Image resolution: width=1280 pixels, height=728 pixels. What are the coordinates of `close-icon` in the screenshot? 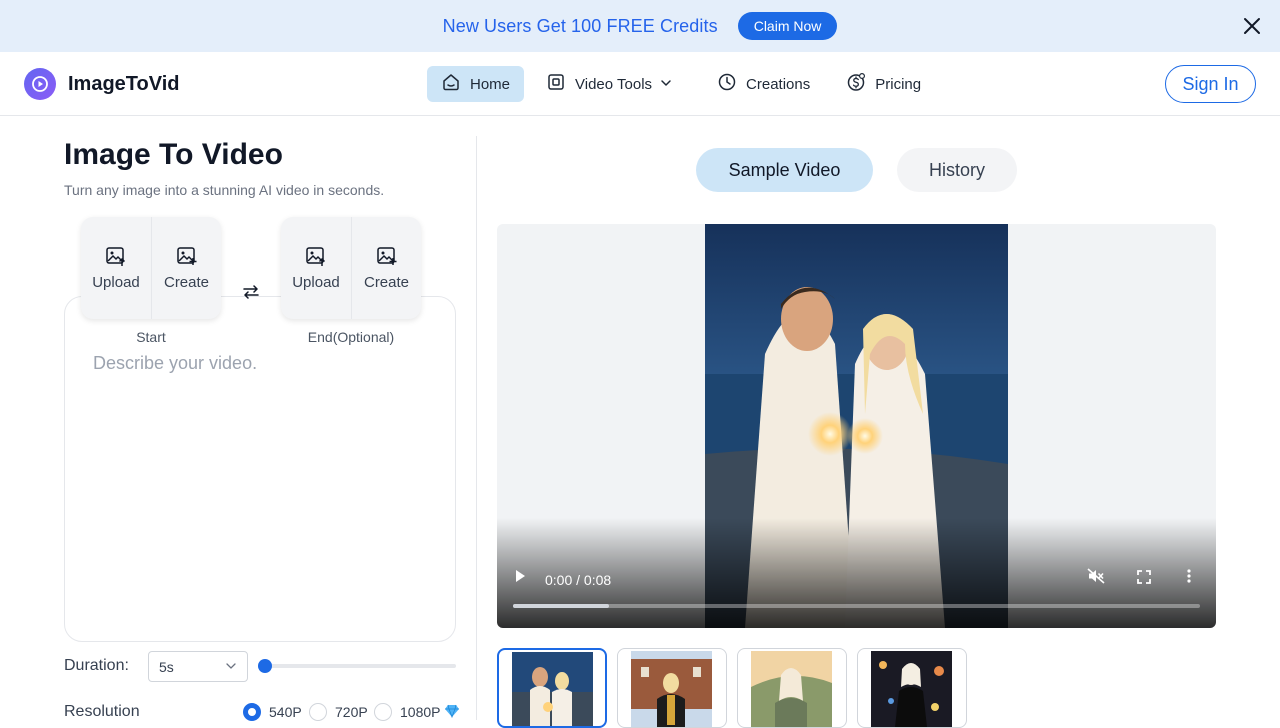 It's located at (1252, 26).